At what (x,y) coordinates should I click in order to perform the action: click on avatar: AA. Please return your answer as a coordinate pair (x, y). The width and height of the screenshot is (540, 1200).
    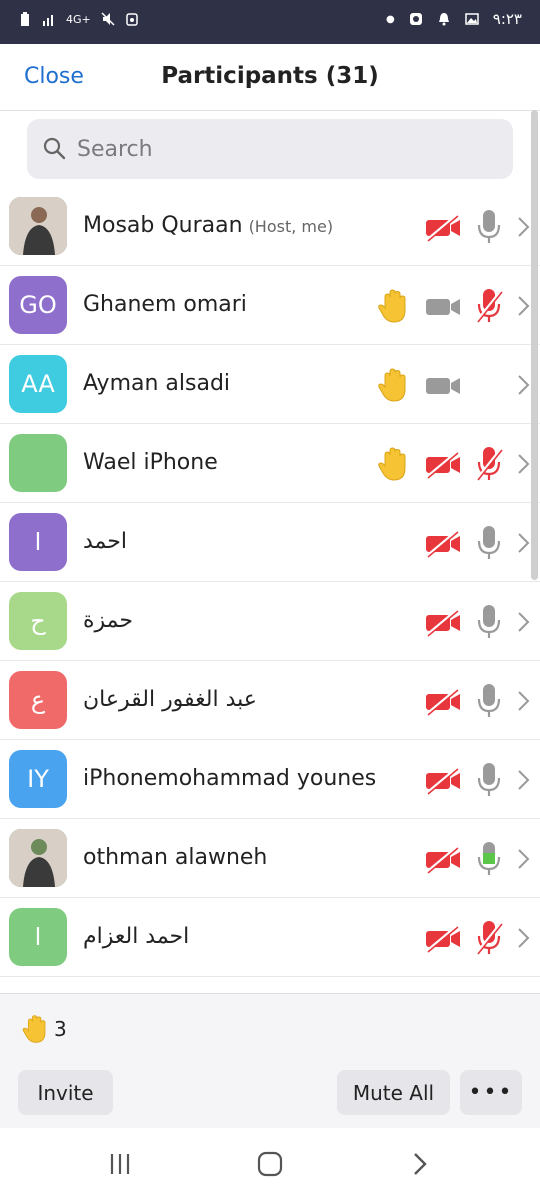
    Looking at the image, I should click on (38, 384).